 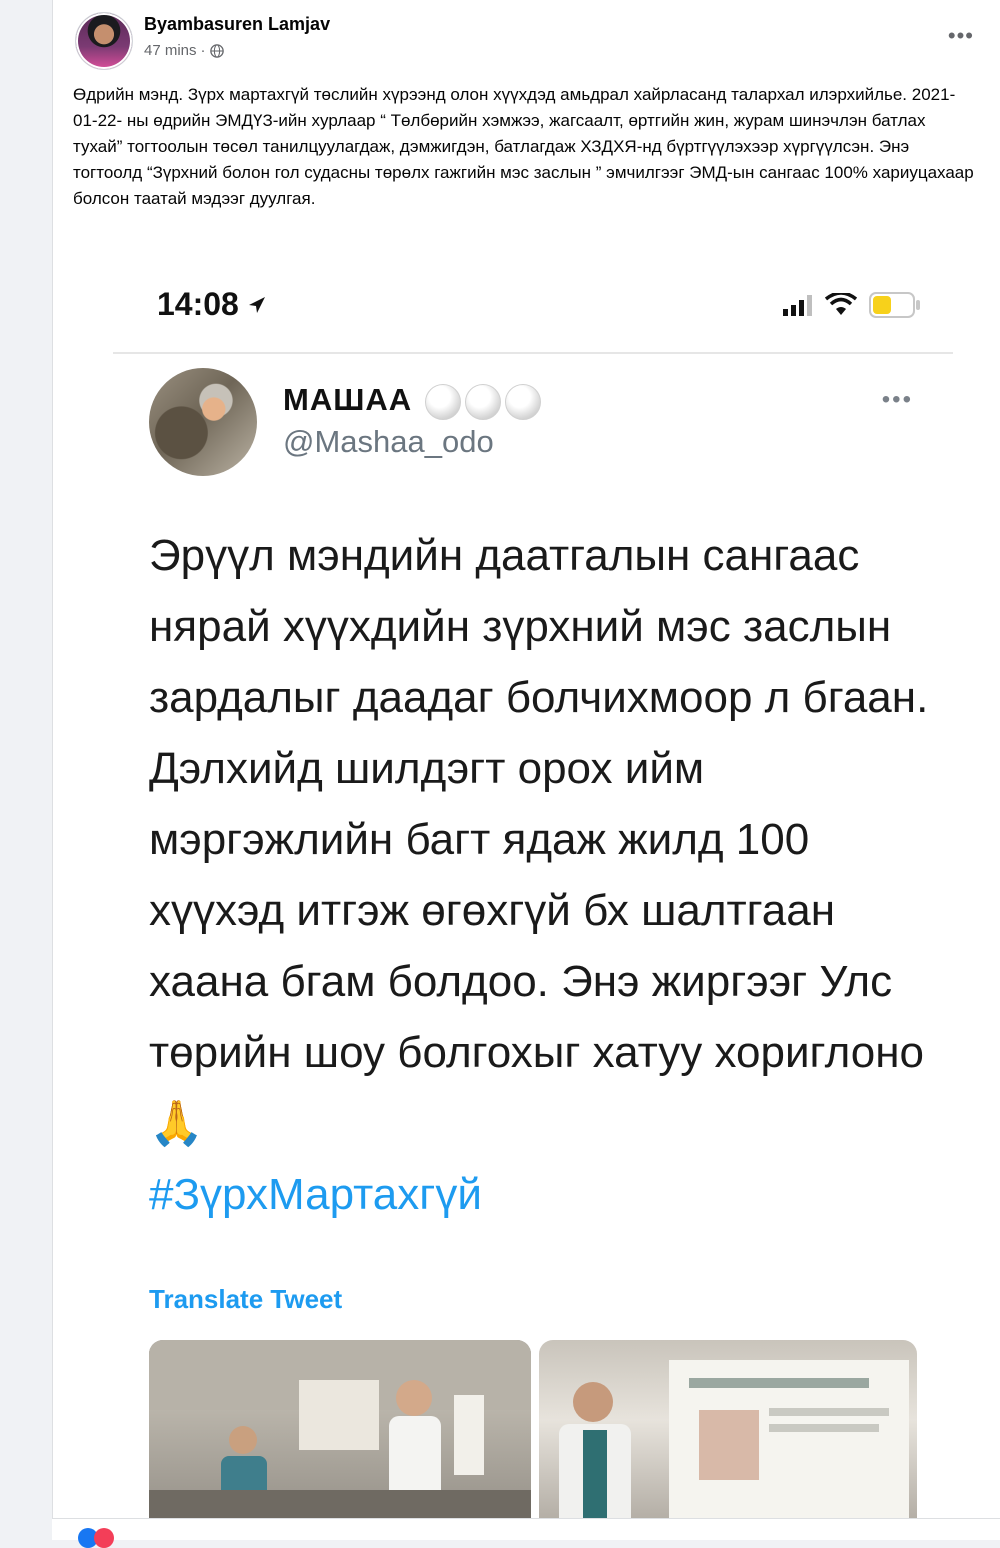 What do you see at coordinates (170, 50) in the screenshot?
I see `post-time: 47 mins` at bounding box center [170, 50].